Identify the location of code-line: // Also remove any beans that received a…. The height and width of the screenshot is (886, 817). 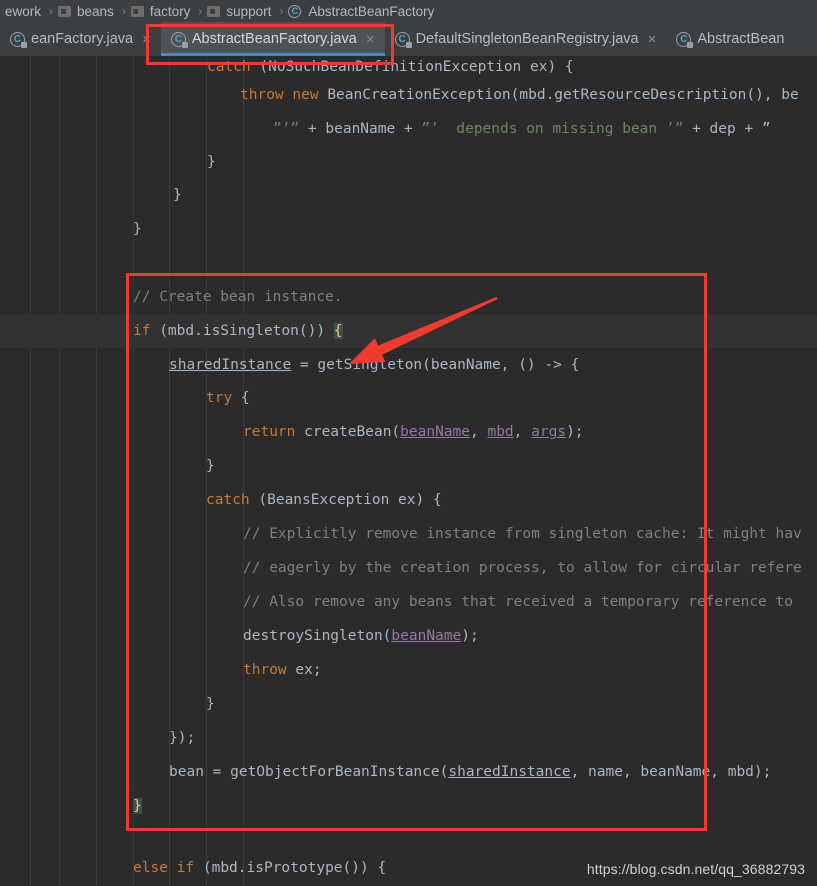
(408, 602).